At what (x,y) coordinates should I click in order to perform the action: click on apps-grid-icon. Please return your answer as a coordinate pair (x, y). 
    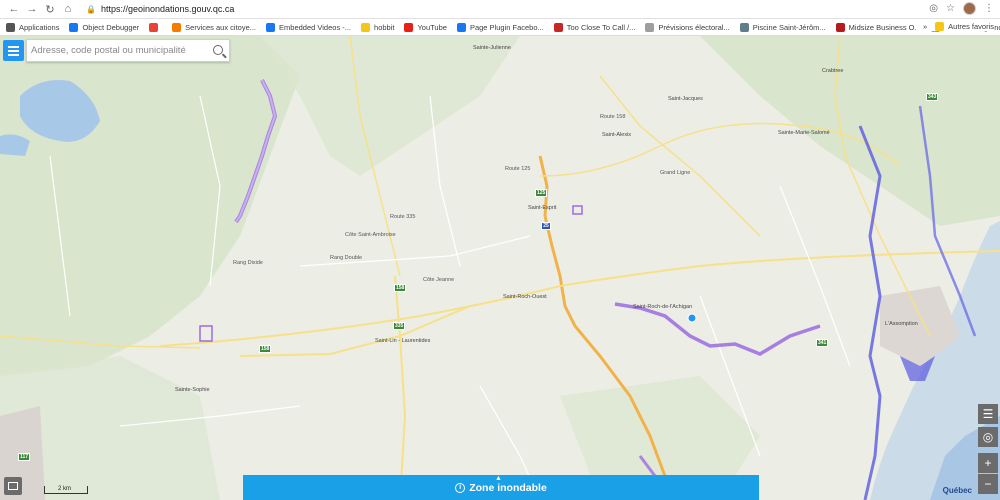
    Looking at the image, I should click on (10, 27).